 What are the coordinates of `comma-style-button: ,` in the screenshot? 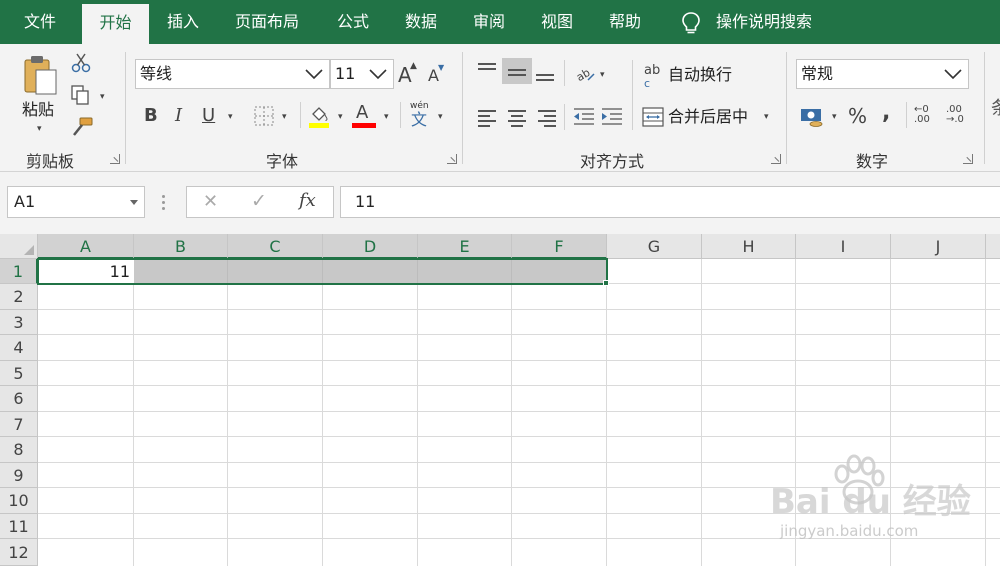 It's located at (886, 113).